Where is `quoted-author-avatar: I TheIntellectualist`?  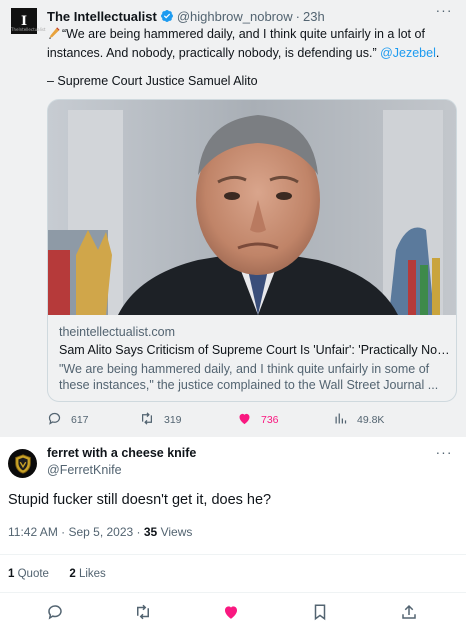 quoted-author-avatar: I TheIntellectualist is located at coordinates (28, 21).